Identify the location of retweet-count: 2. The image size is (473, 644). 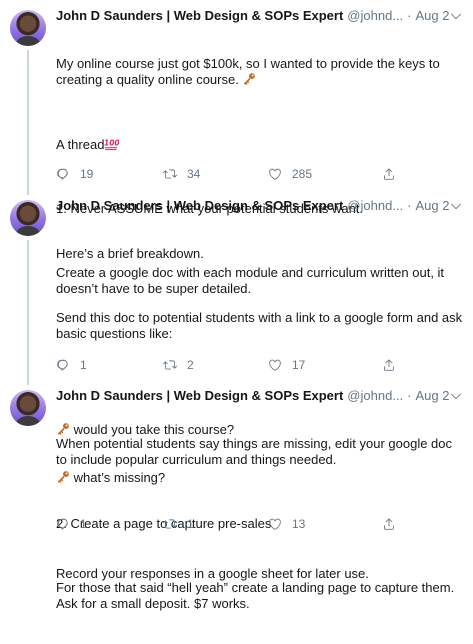
(190, 365).